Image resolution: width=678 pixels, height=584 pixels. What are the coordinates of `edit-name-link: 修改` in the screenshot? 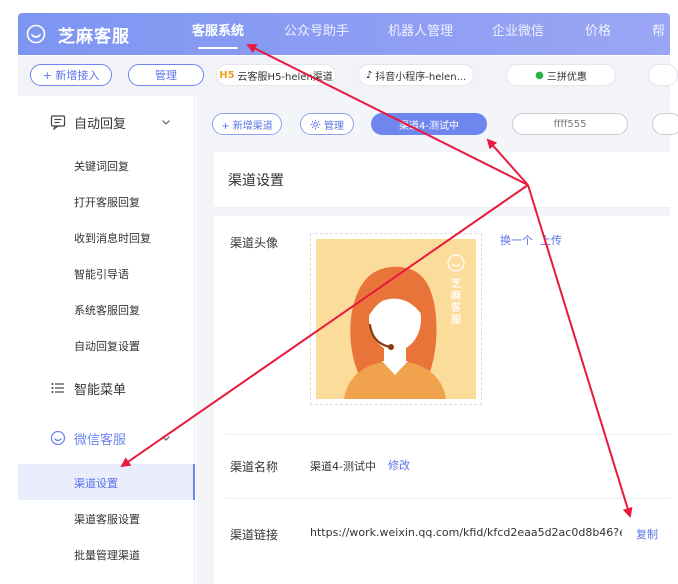 It's located at (399, 465).